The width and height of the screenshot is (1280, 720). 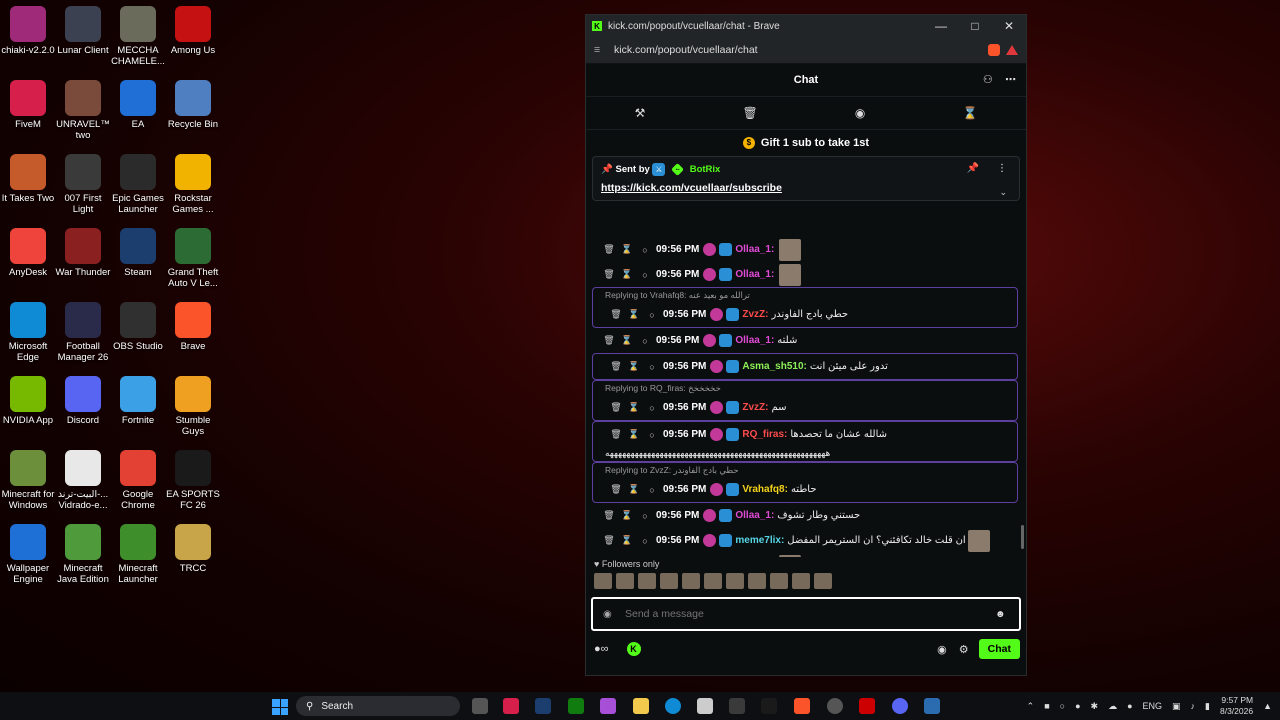 I want to click on bluetooth-icon: ✱, so click(x=1095, y=706).